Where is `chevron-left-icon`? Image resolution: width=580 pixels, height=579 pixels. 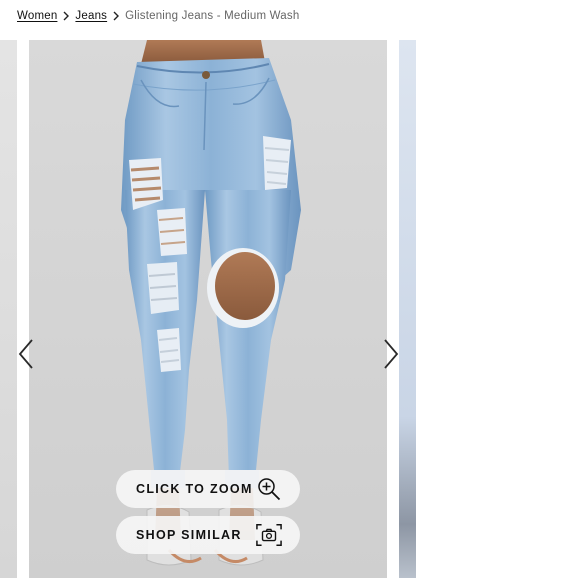 chevron-left-icon is located at coordinates (25, 354).